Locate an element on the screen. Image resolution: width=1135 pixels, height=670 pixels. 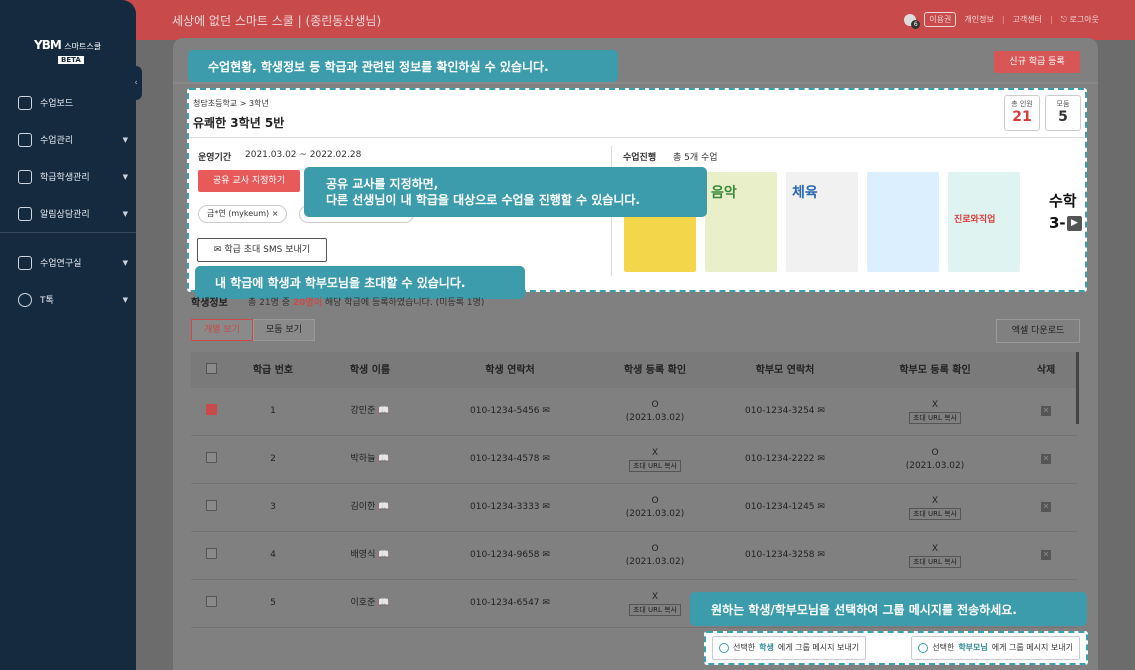
student-number: 4 is located at coordinates (273, 555).